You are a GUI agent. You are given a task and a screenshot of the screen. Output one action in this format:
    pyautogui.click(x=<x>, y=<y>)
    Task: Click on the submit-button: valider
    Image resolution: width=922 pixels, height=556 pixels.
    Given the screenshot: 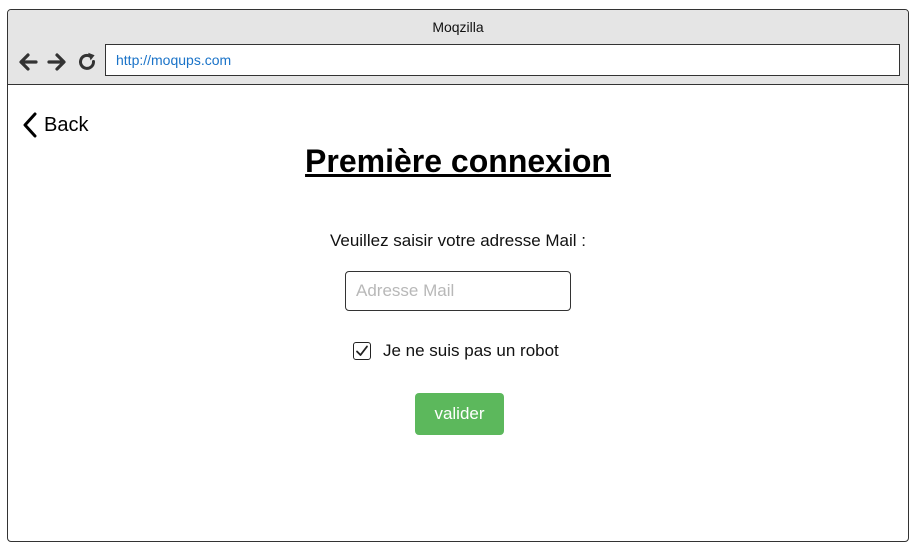 What is the action you would take?
    pyautogui.click(x=459, y=414)
    